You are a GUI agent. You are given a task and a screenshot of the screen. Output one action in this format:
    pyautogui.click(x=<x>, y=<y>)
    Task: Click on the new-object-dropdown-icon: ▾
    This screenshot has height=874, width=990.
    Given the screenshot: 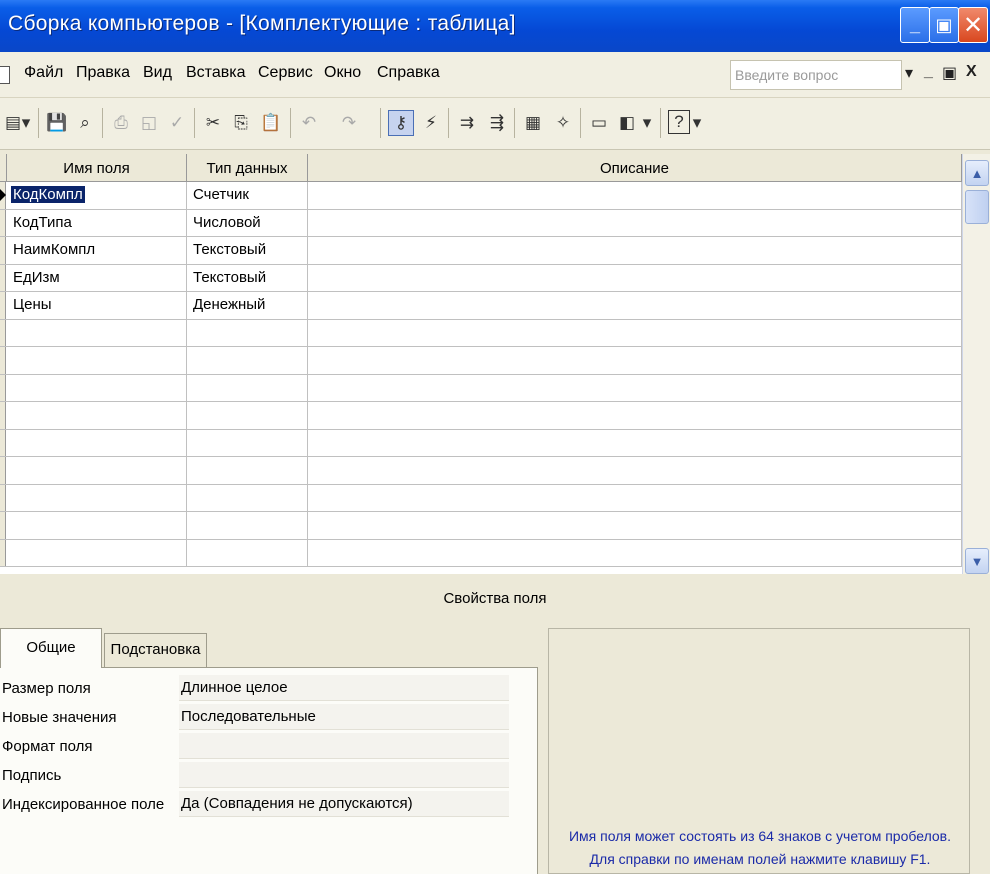 What is the action you would take?
    pyautogui.click(x=647, y=123)
    